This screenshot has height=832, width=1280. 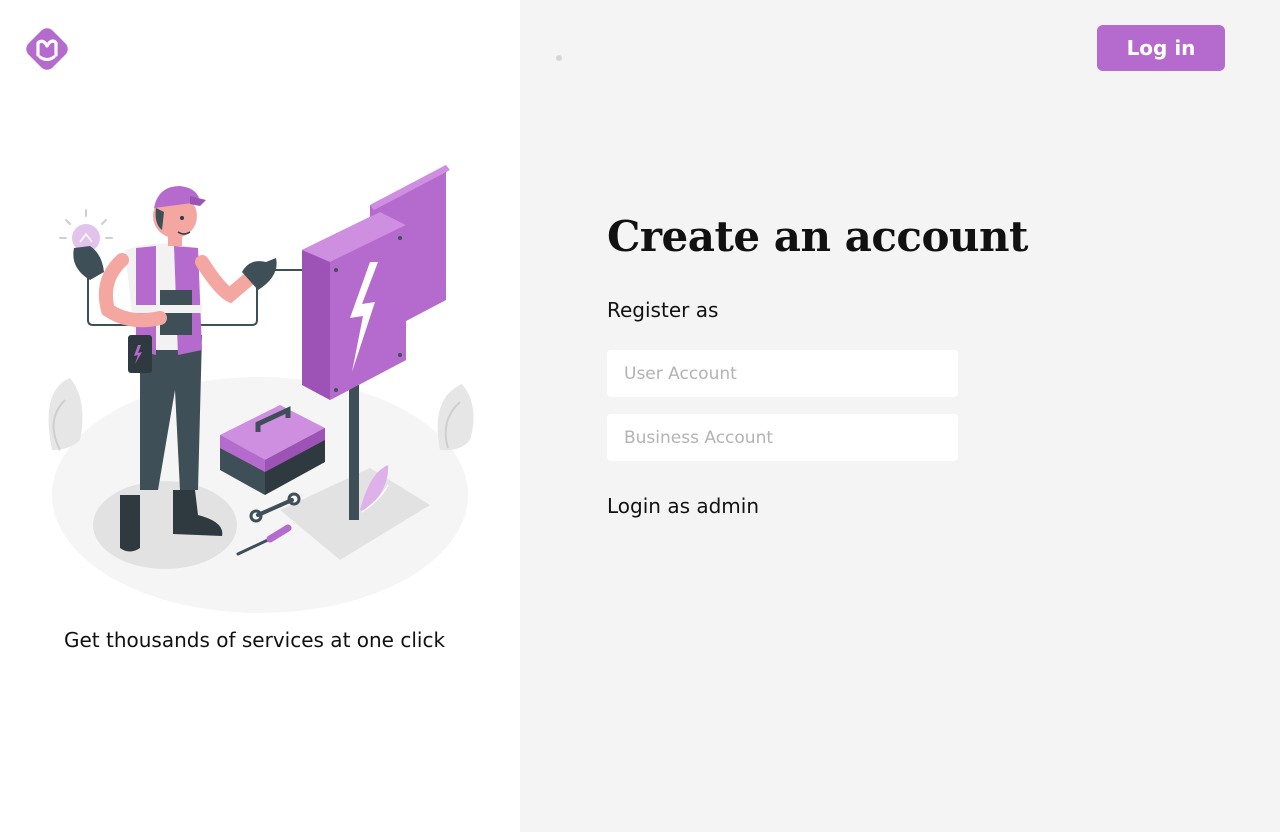 What do you see at coordinates (782, 437) in the screenshot?
I see `business-account-field` at bounding box center [782, 437].